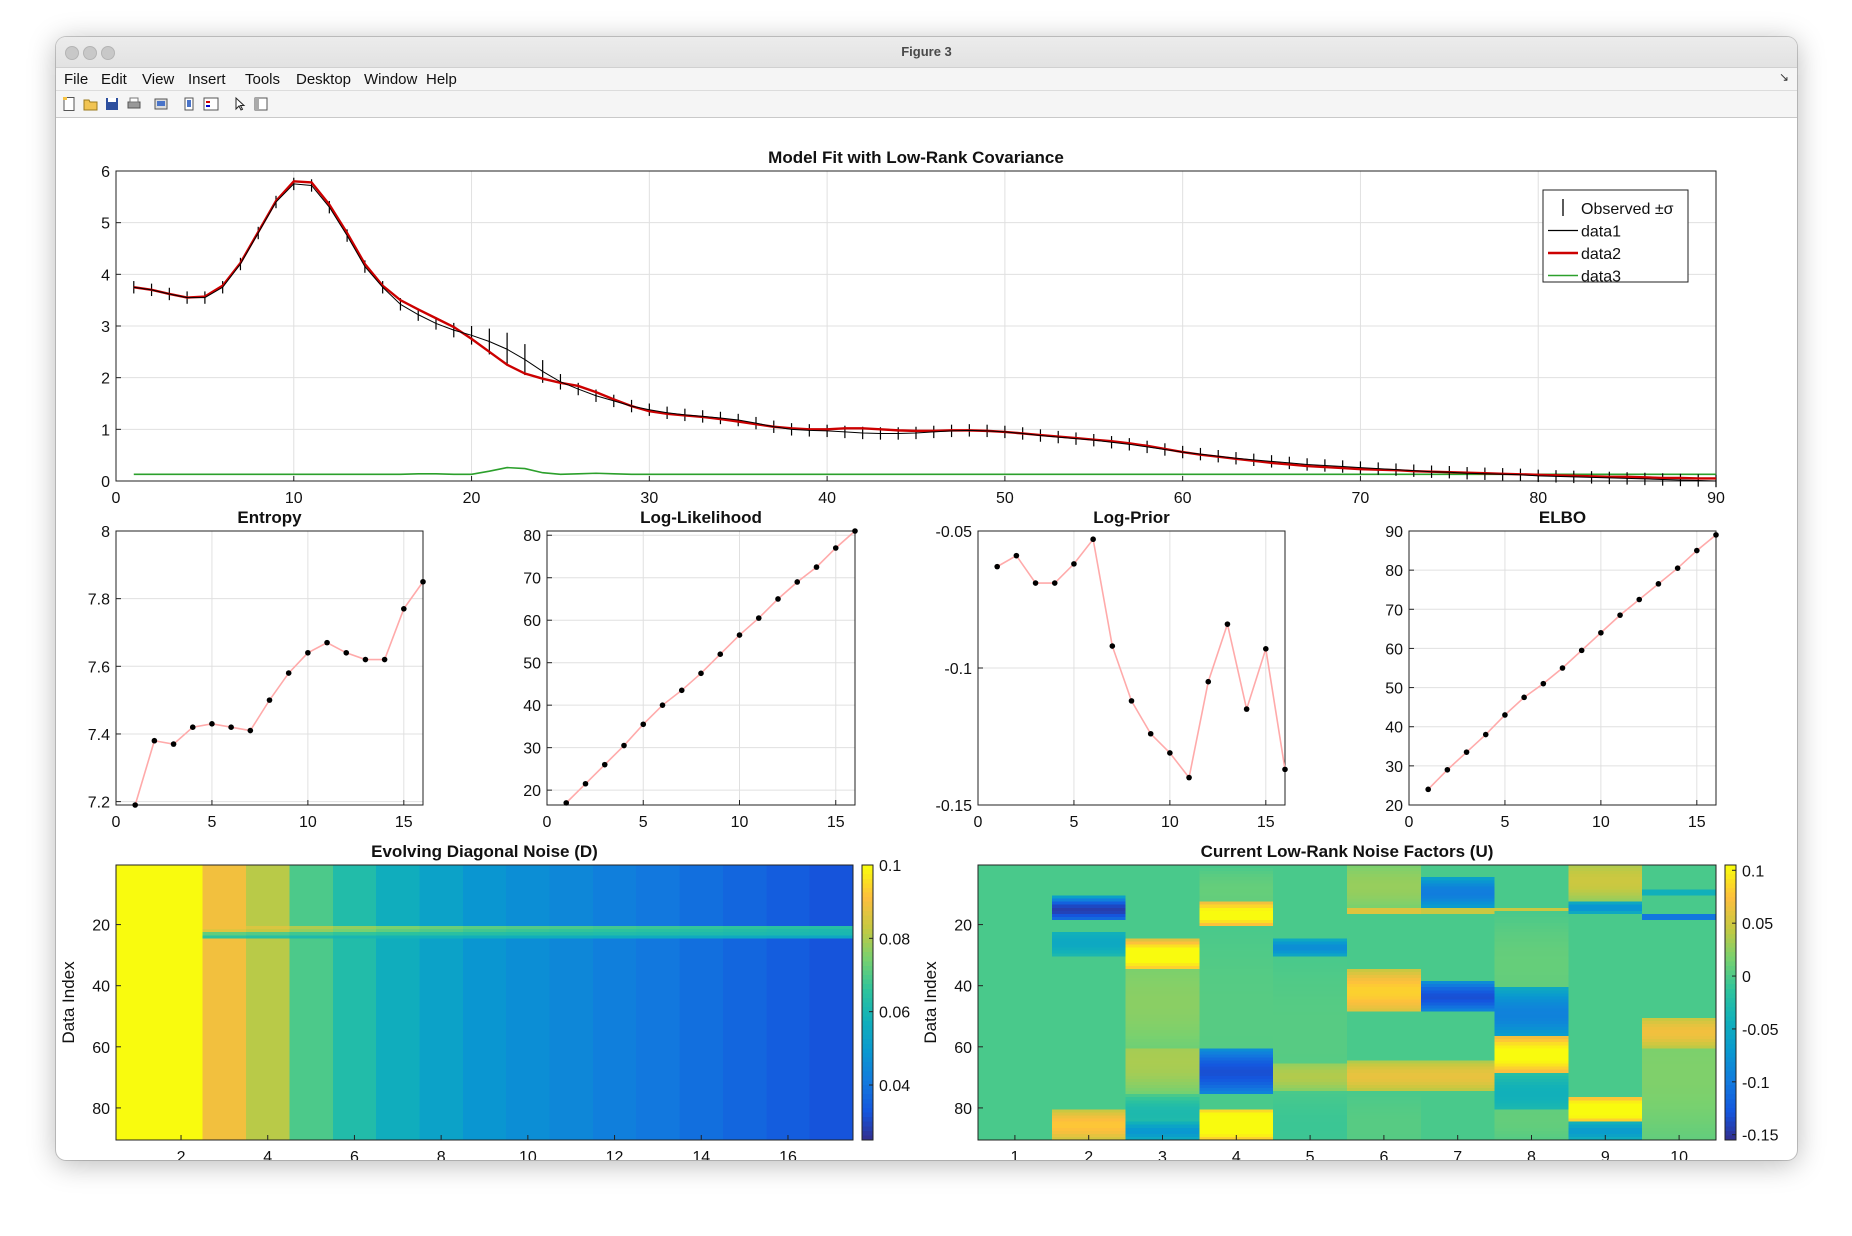  Describe the element at coordinates (116, 498) in the screenshot. I see `x-tick-label: 0` at that location.